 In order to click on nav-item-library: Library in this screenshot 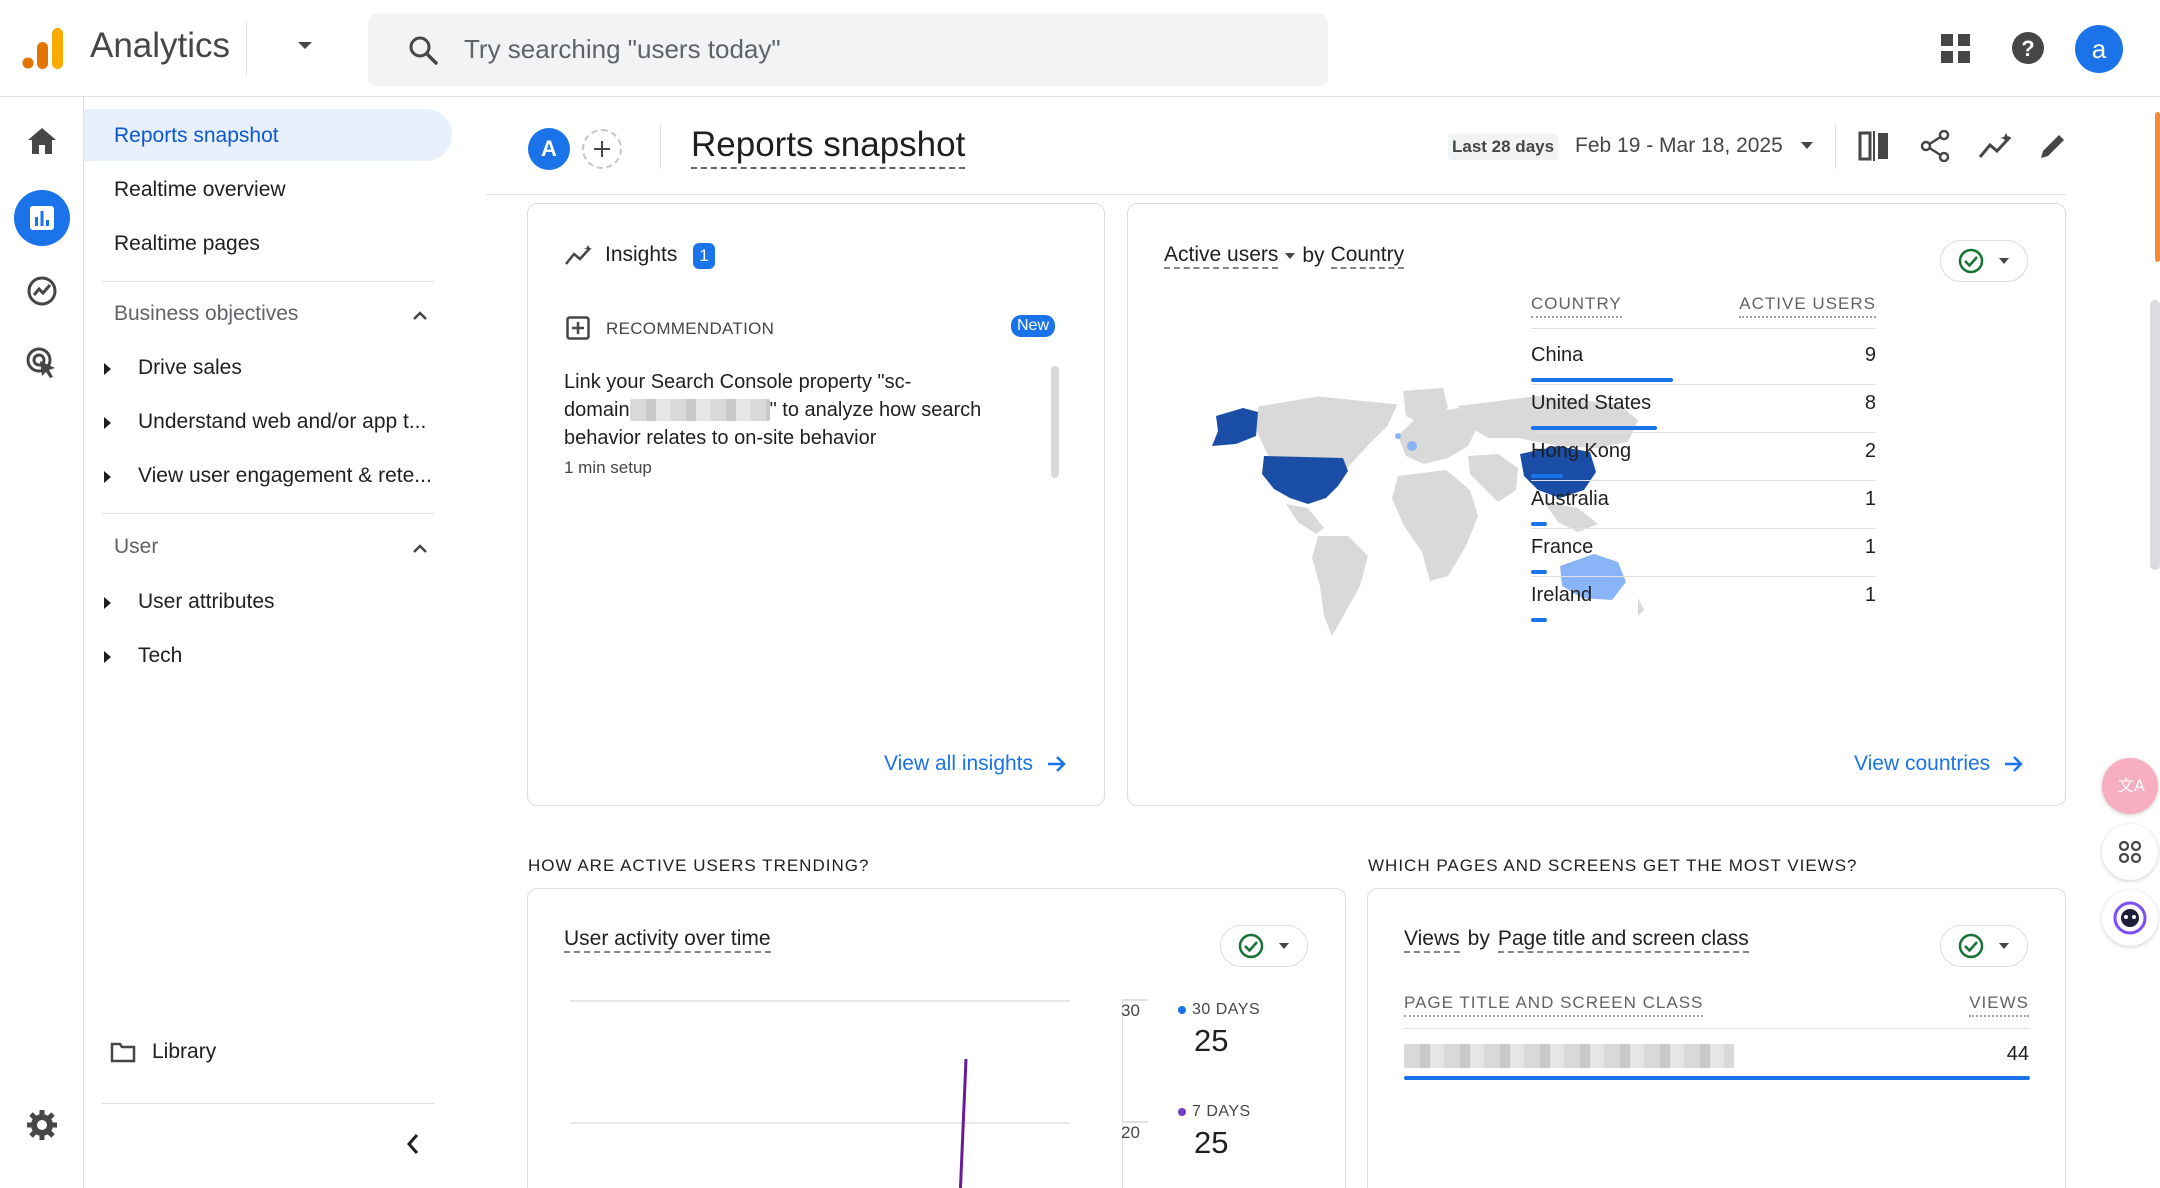, I will do `click(184, 1052)`.